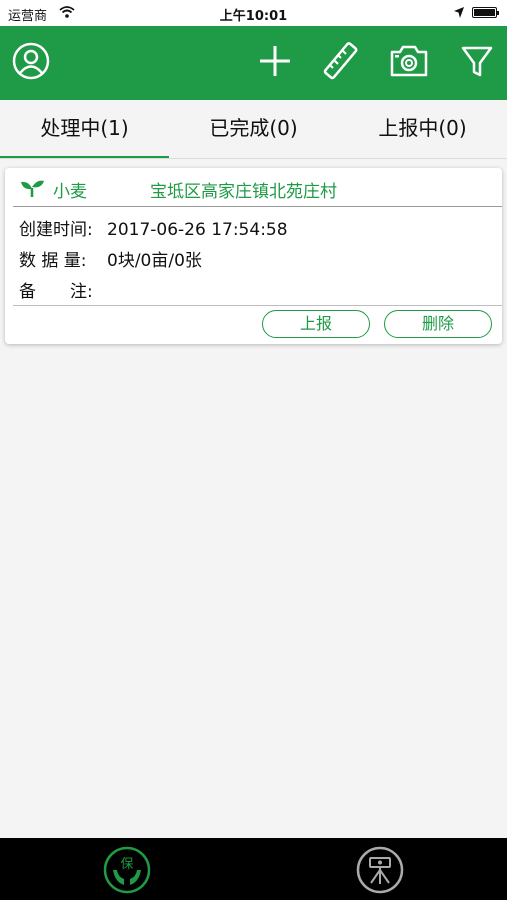 This screenshot has height=900, width=507. Describe the element at coordinates (275, 61) in the screenshot. I see `plus-icon` at that location.